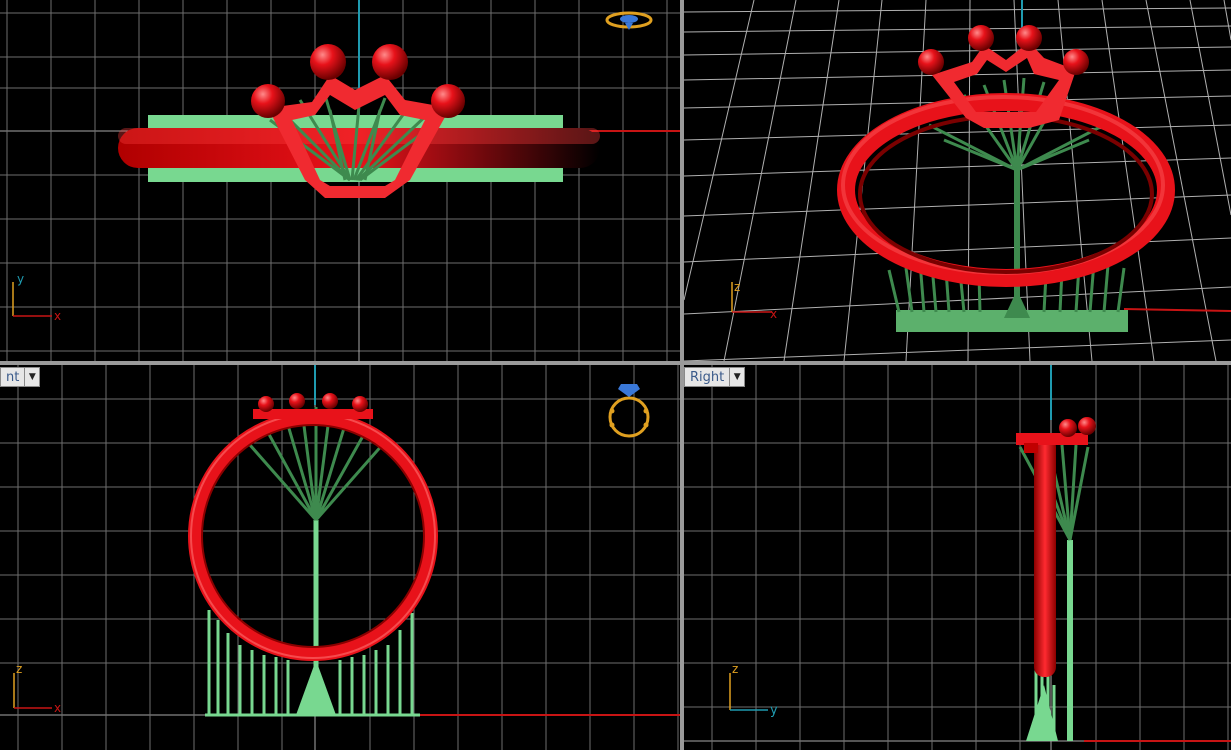  I want to click on crown-top, so click(313, 414).